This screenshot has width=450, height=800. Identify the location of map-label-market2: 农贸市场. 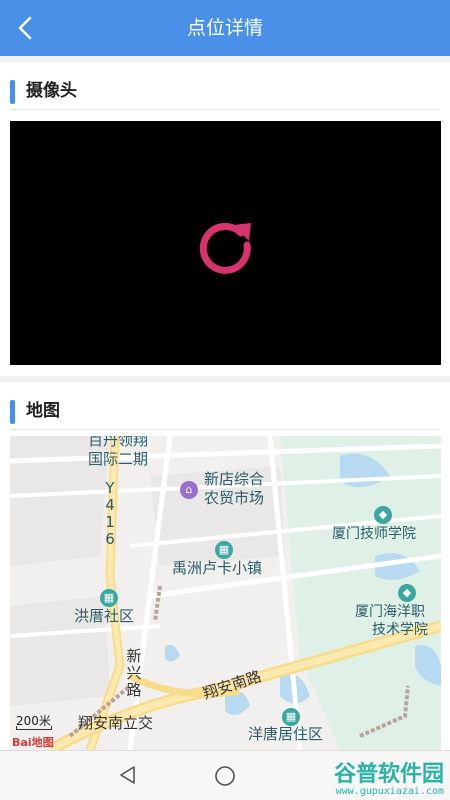
(234, 498).